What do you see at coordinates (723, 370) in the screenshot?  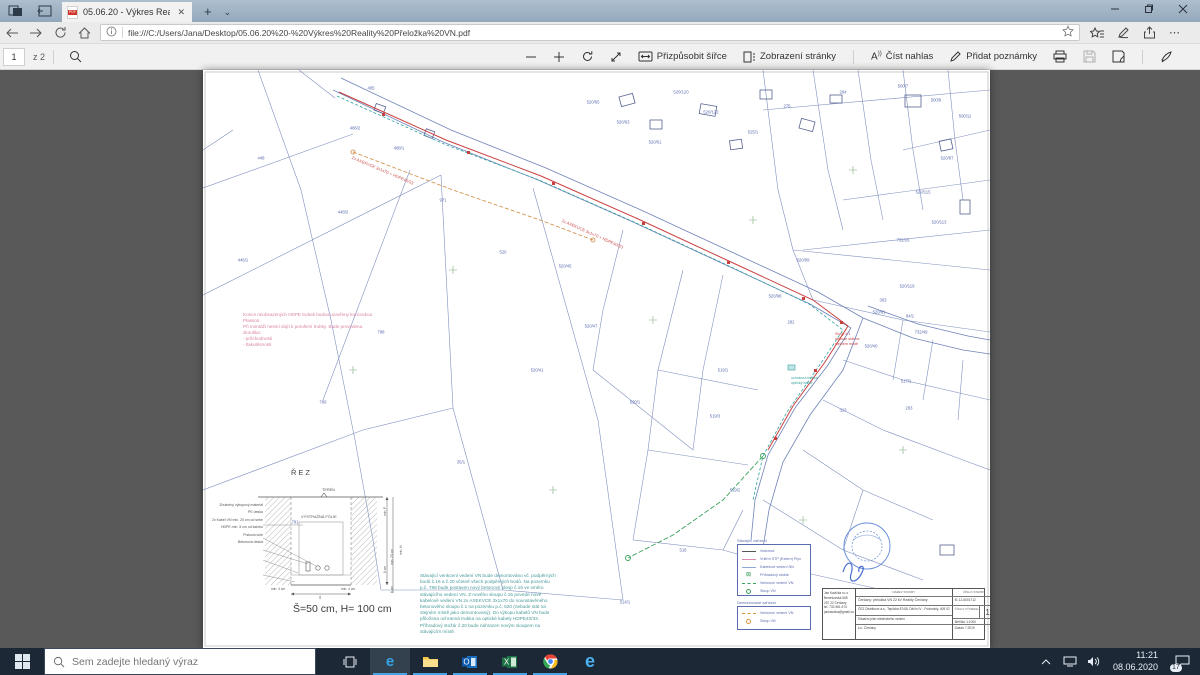 I see `parcel-label: 519/1` at bounding box center [723, 370].